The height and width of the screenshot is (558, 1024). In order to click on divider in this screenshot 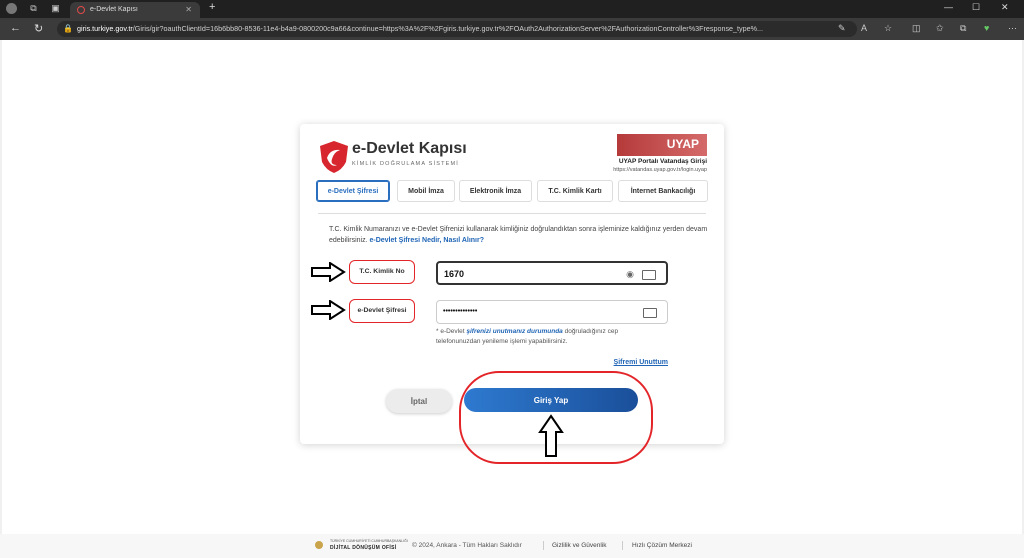, I will do `click(512, 213)`.